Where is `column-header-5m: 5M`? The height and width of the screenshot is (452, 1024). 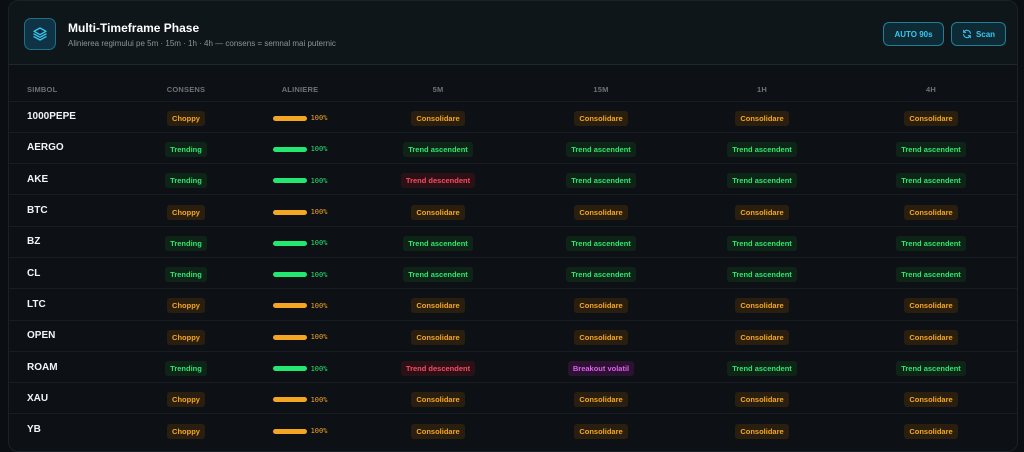
column-header-5m: 5M is located at coordinates (438, 90).